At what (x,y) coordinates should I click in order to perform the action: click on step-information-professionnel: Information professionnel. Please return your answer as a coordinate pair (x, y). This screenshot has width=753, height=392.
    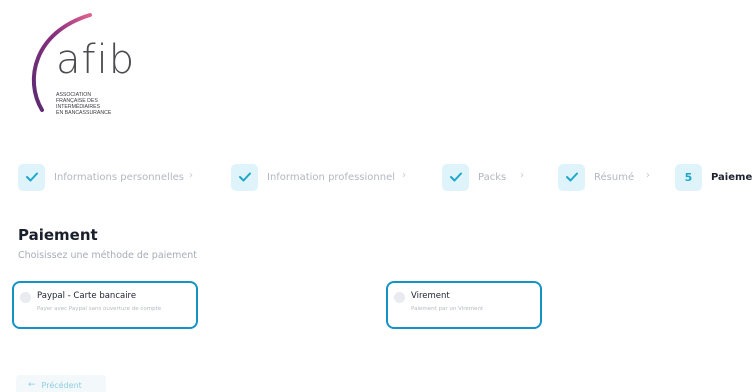
    Looking at the image, I should click on (313, 177).